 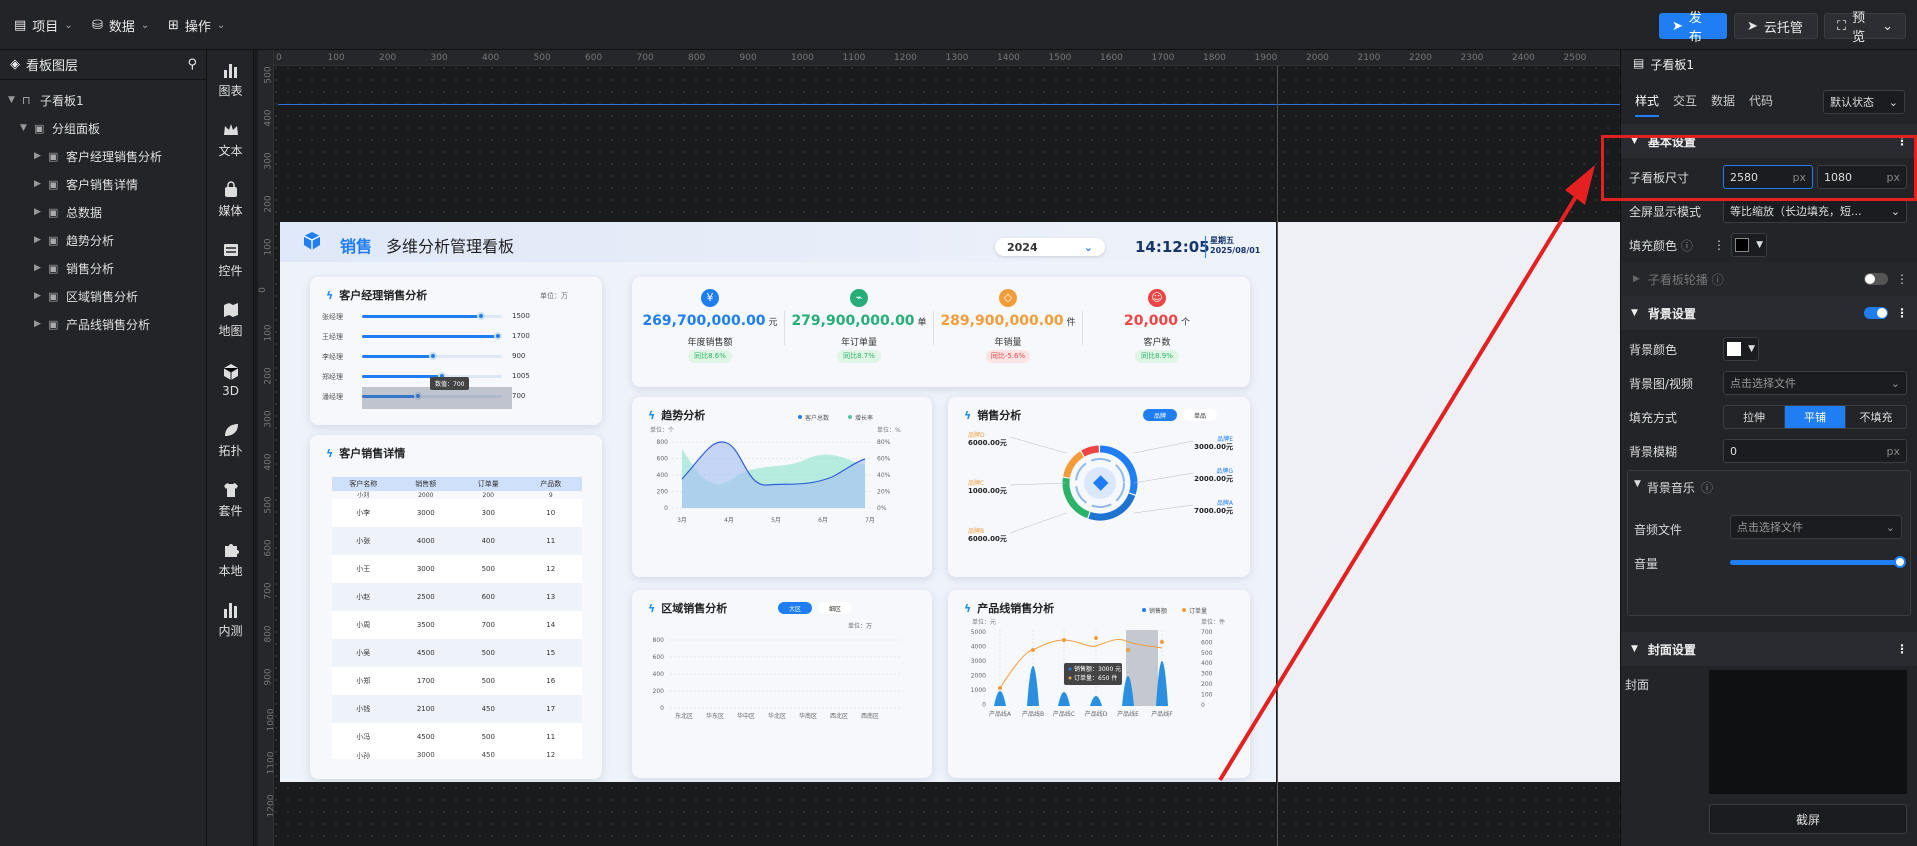 I want to click on fill-mode-none: 不填充, so click(x=1876, y=417).